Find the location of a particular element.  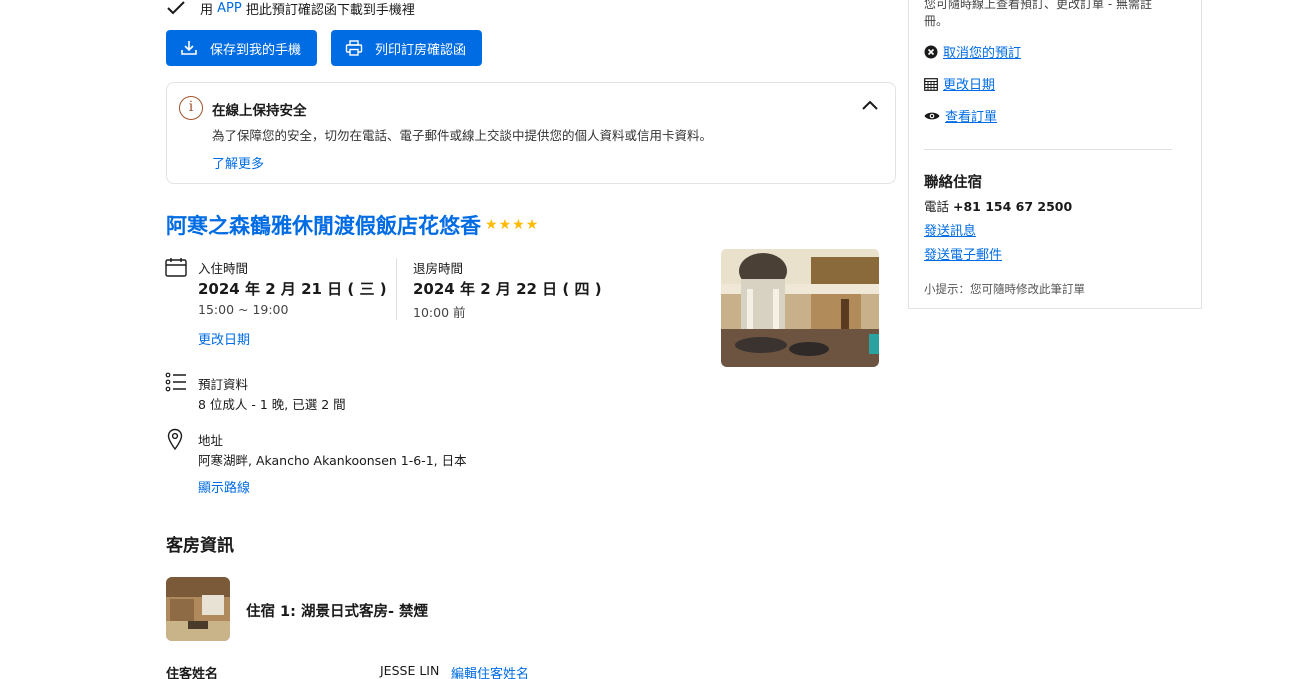

room-photo is located at coordinates (198, 609).